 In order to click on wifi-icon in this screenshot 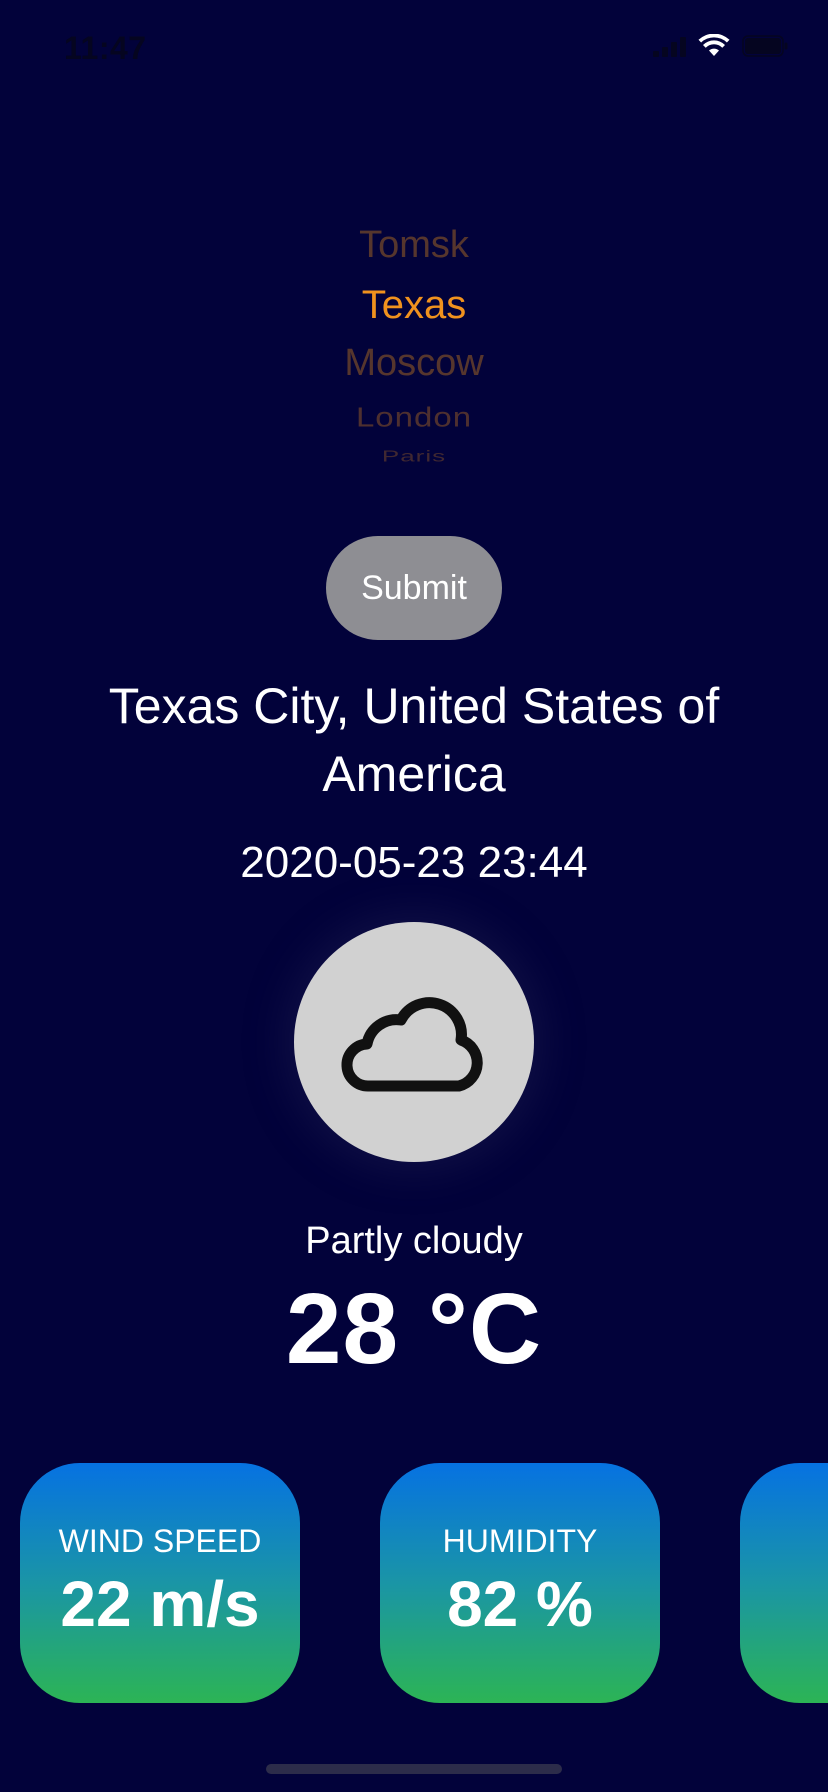, I will do `click(714, 45)`.